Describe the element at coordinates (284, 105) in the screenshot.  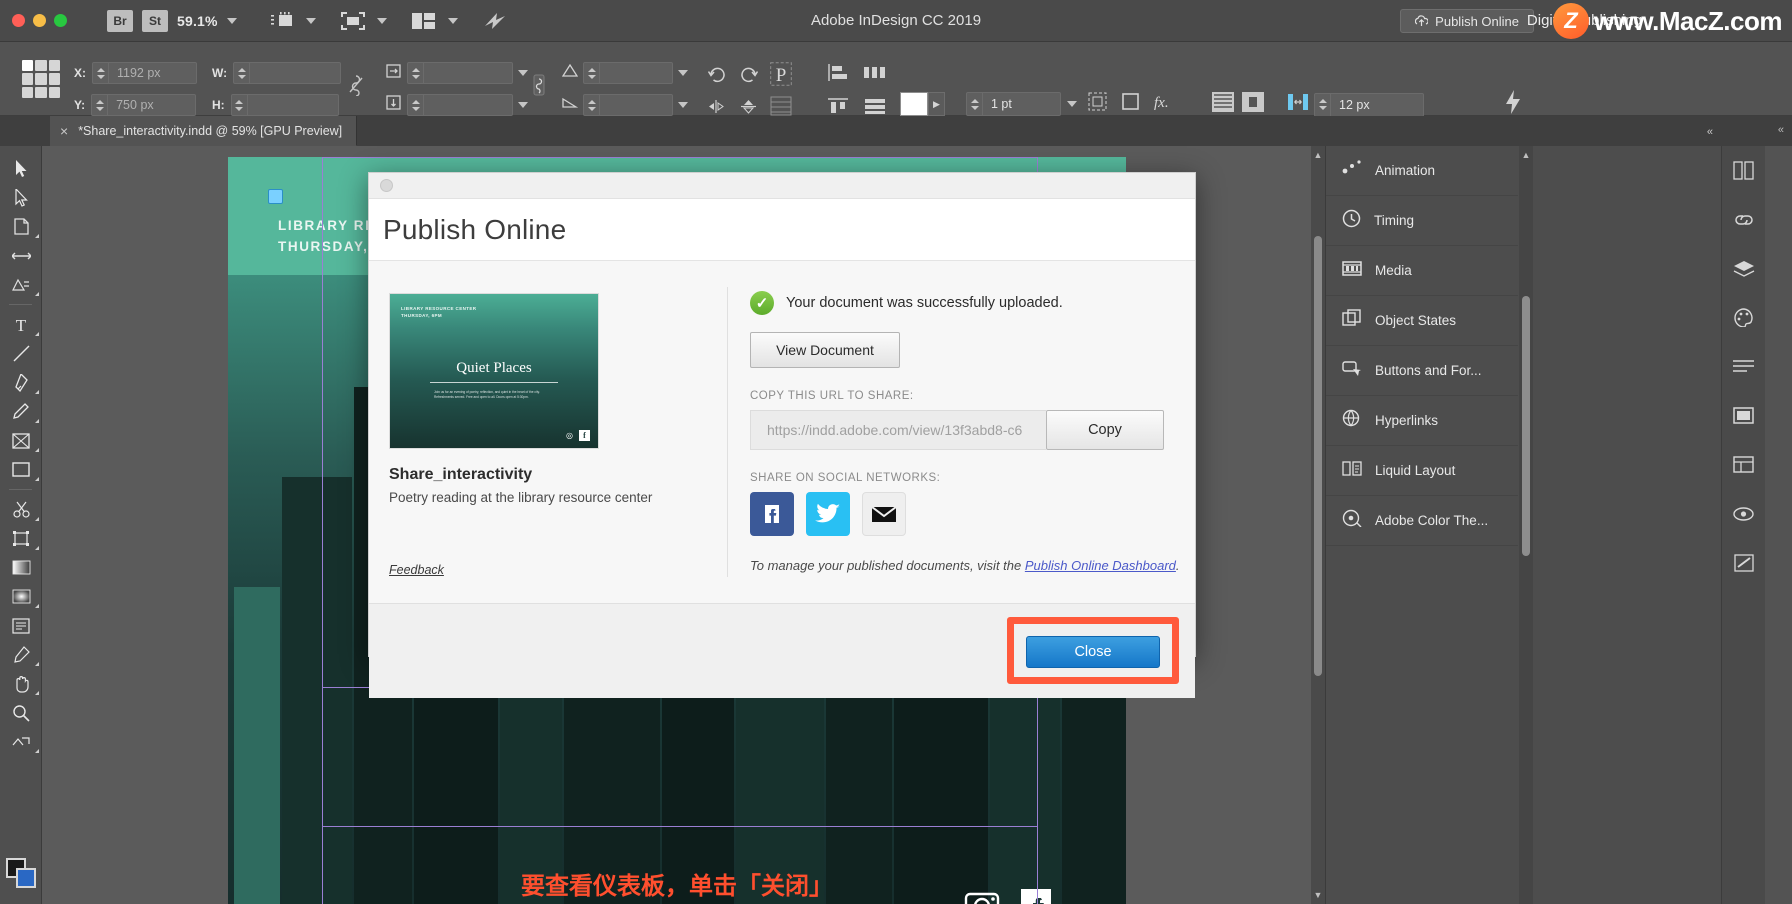
I see `h-field` at that location.